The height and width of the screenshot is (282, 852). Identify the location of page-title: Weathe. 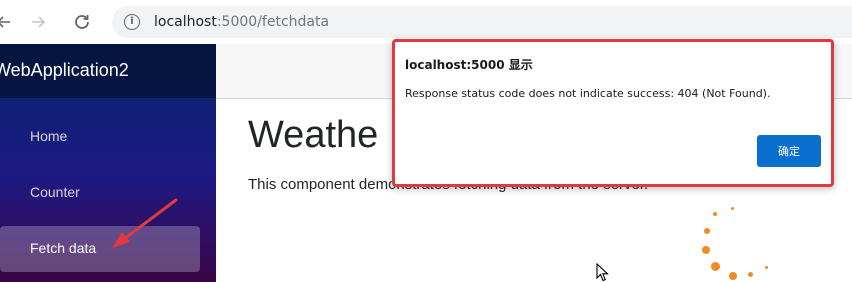
(313, 135).